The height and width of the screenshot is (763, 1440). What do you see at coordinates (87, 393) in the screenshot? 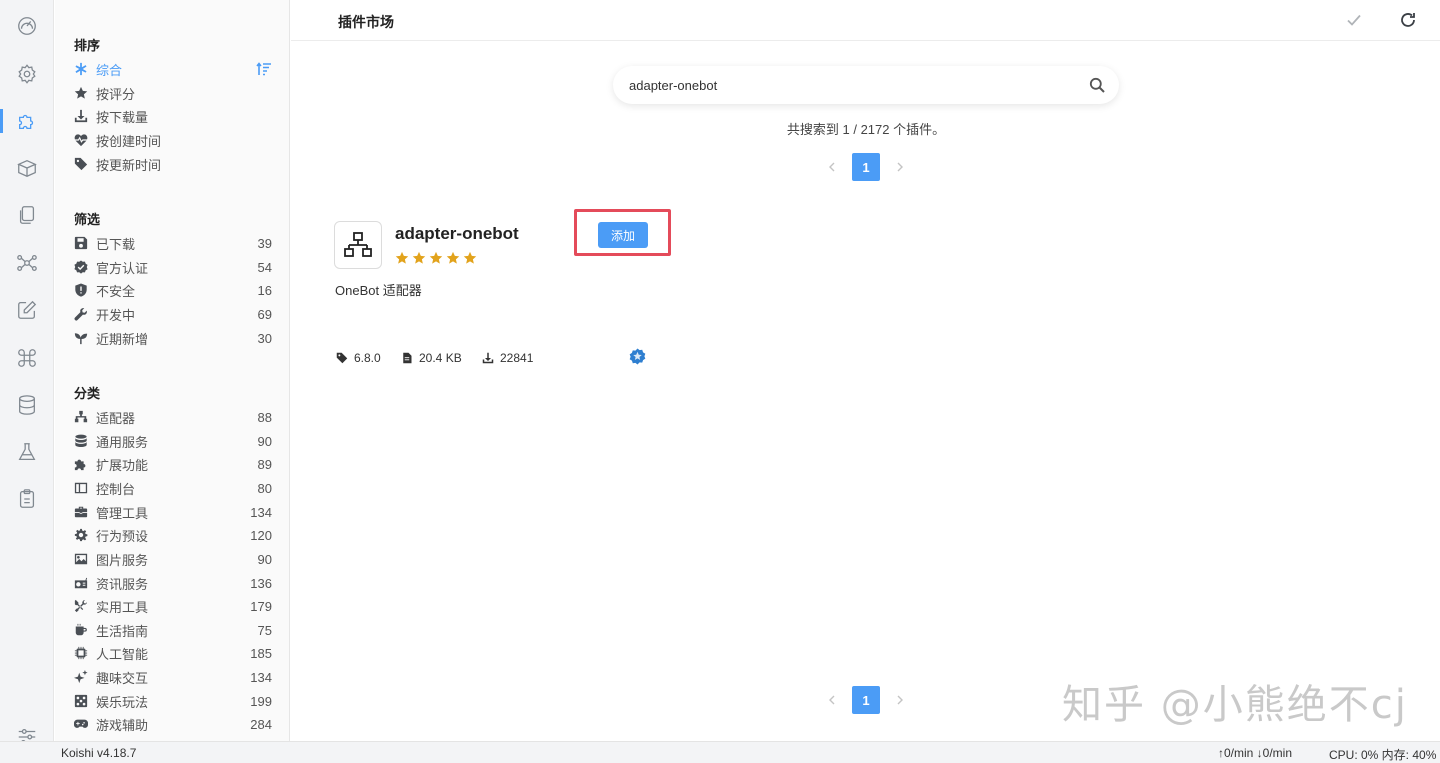
I see `category-section-title: 分类` at bounding box center [87, 393].